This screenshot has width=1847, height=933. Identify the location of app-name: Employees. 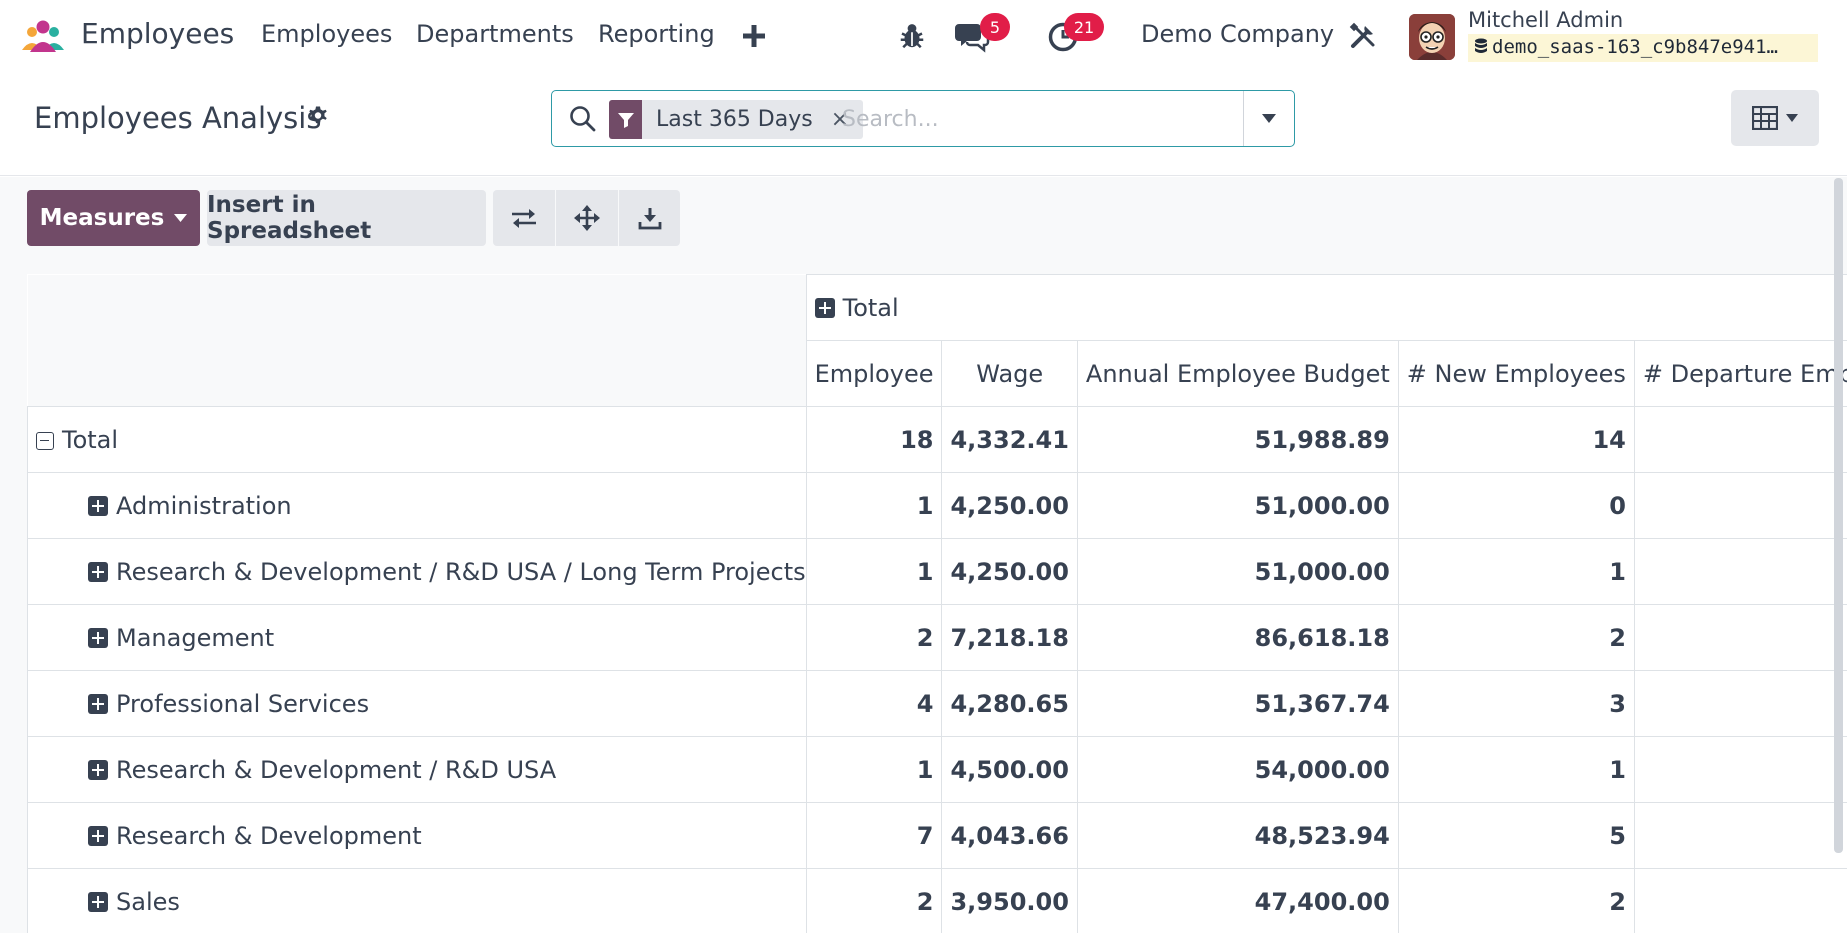
(157, 33).